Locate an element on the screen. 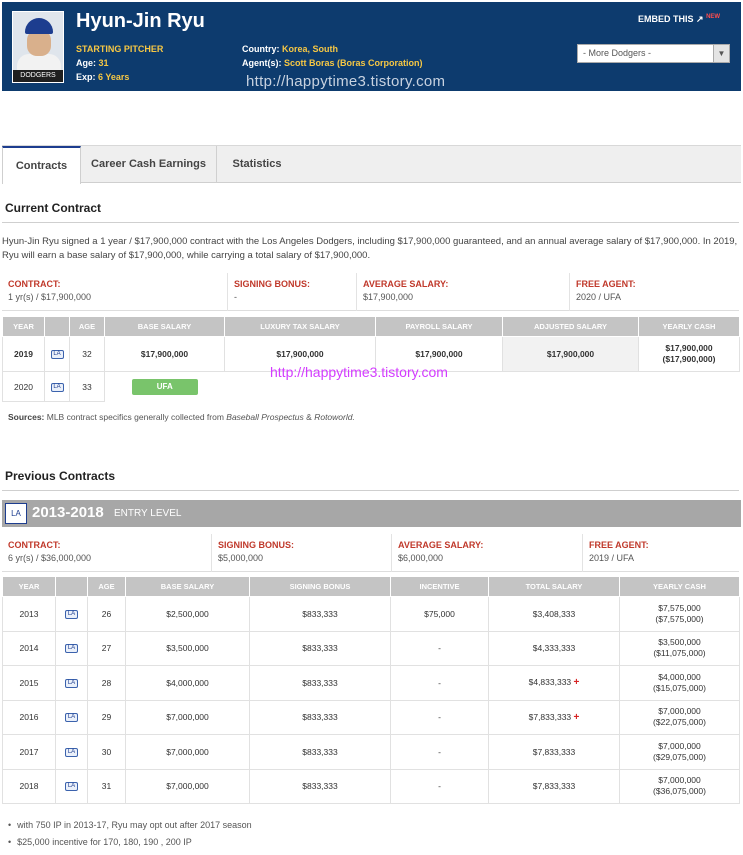 This screenshot has height=855, width=743. col-payroll-salary: PAYROLL SALARY is located at coordinates (439, 326).